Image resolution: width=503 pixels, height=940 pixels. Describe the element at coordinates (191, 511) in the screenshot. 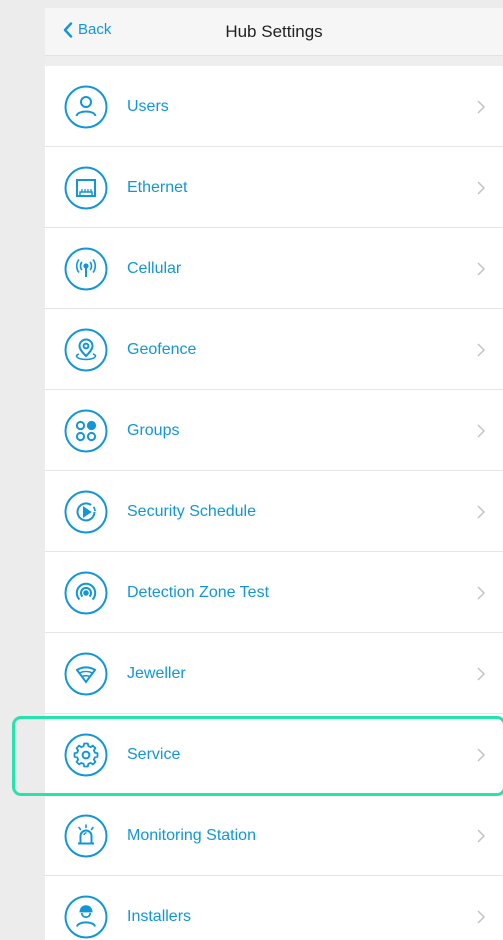

I see `settings-item-label: Security Schedule` at that location.